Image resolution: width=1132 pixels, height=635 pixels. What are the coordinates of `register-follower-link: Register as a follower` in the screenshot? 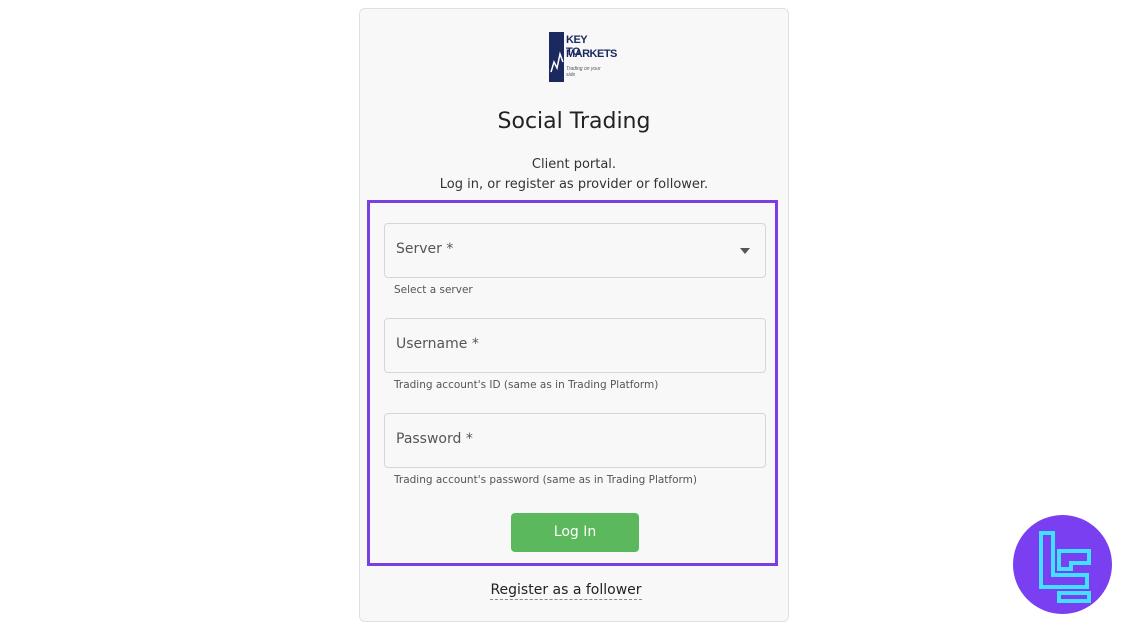 It's located at (566, 591).